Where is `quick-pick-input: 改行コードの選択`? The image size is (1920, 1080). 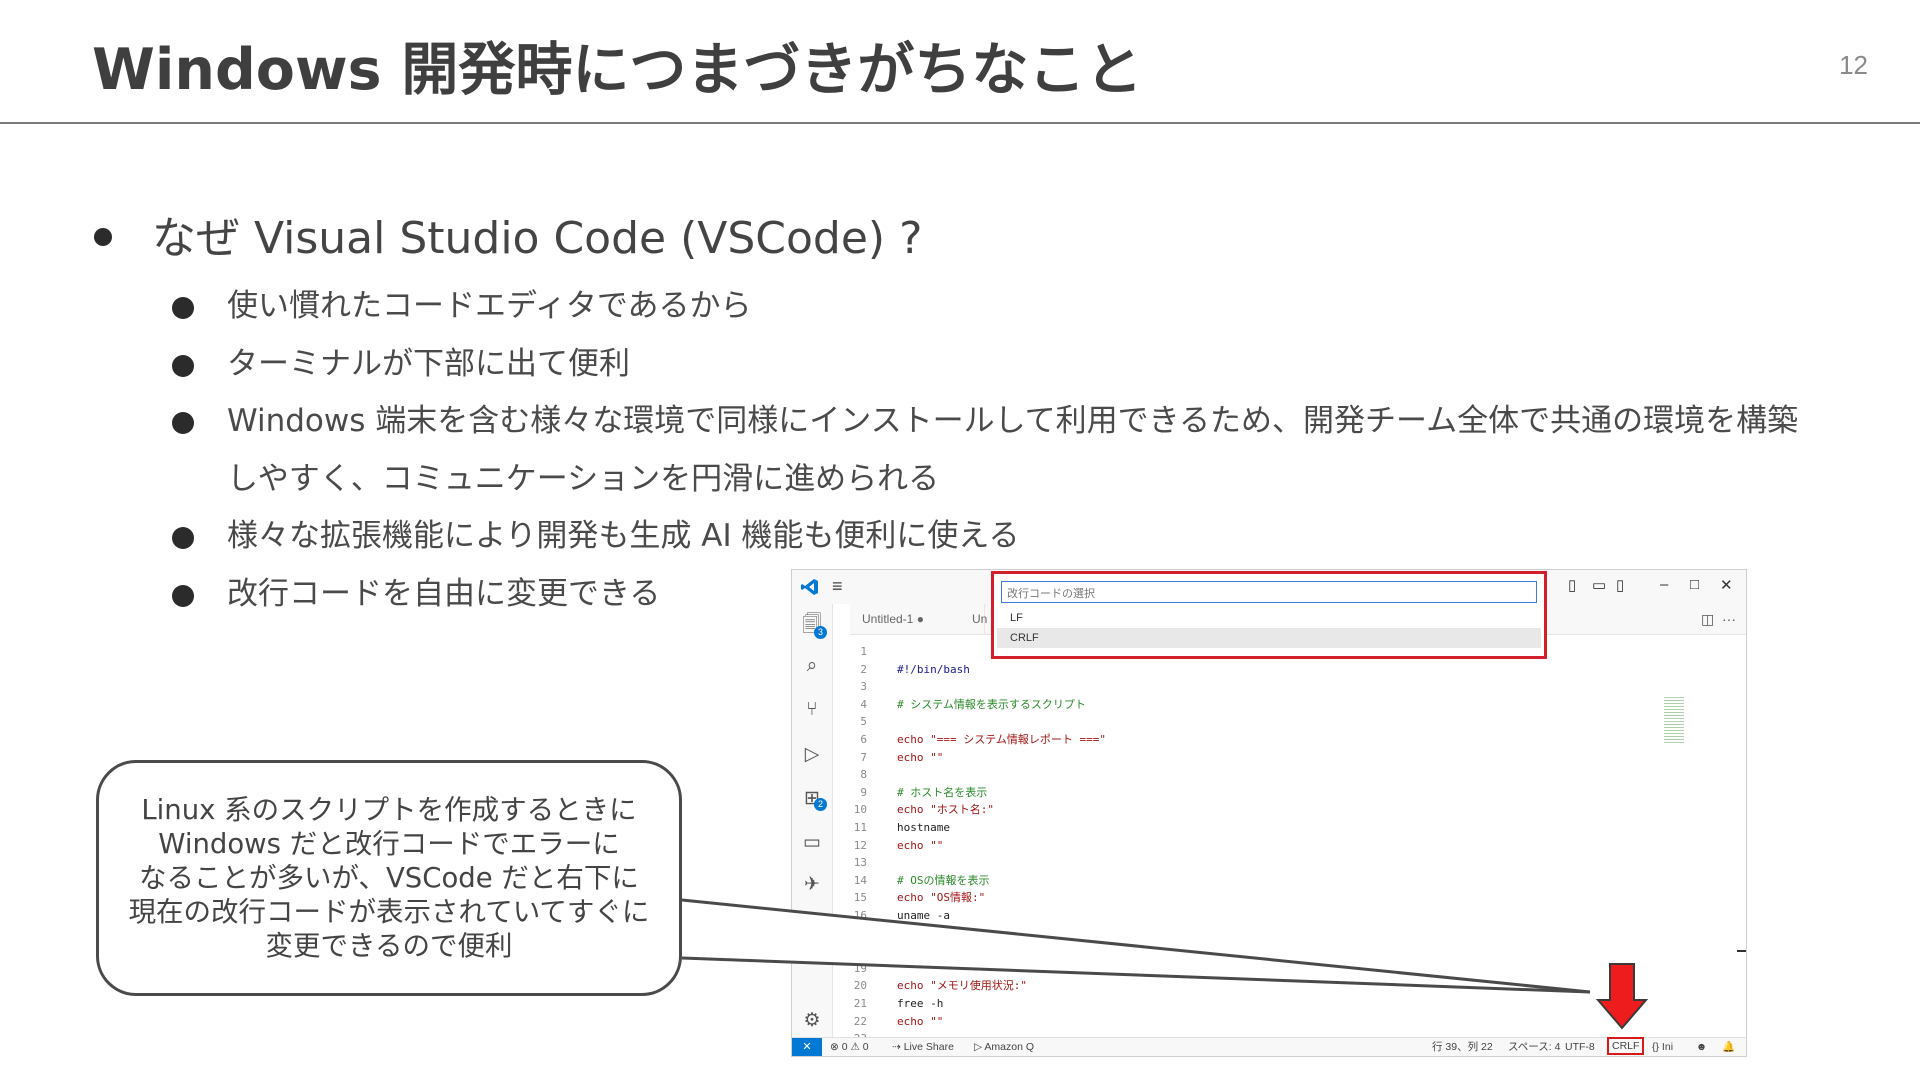
quick-pick-input: 改行コードの選択 is located at coordinates (1269, 592).